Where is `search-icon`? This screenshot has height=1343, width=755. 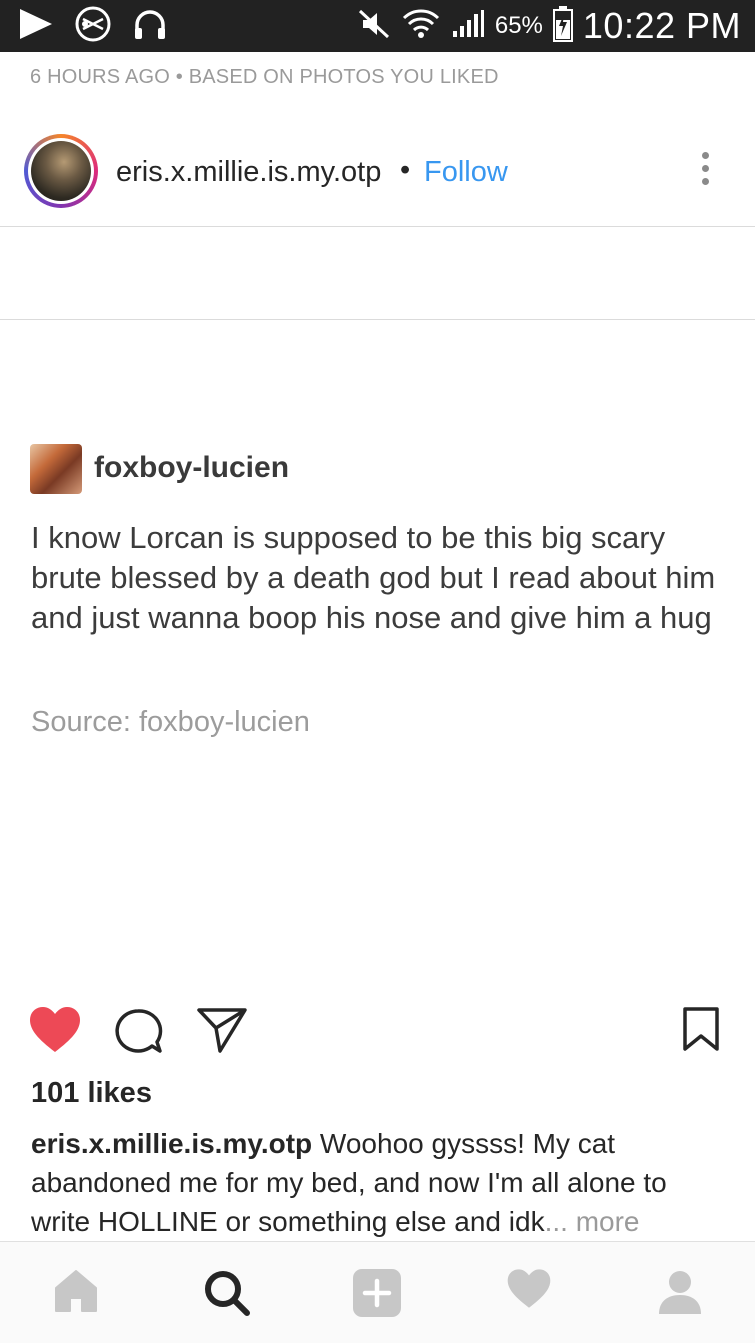
search-icon is located at coordinates (227, 1293).